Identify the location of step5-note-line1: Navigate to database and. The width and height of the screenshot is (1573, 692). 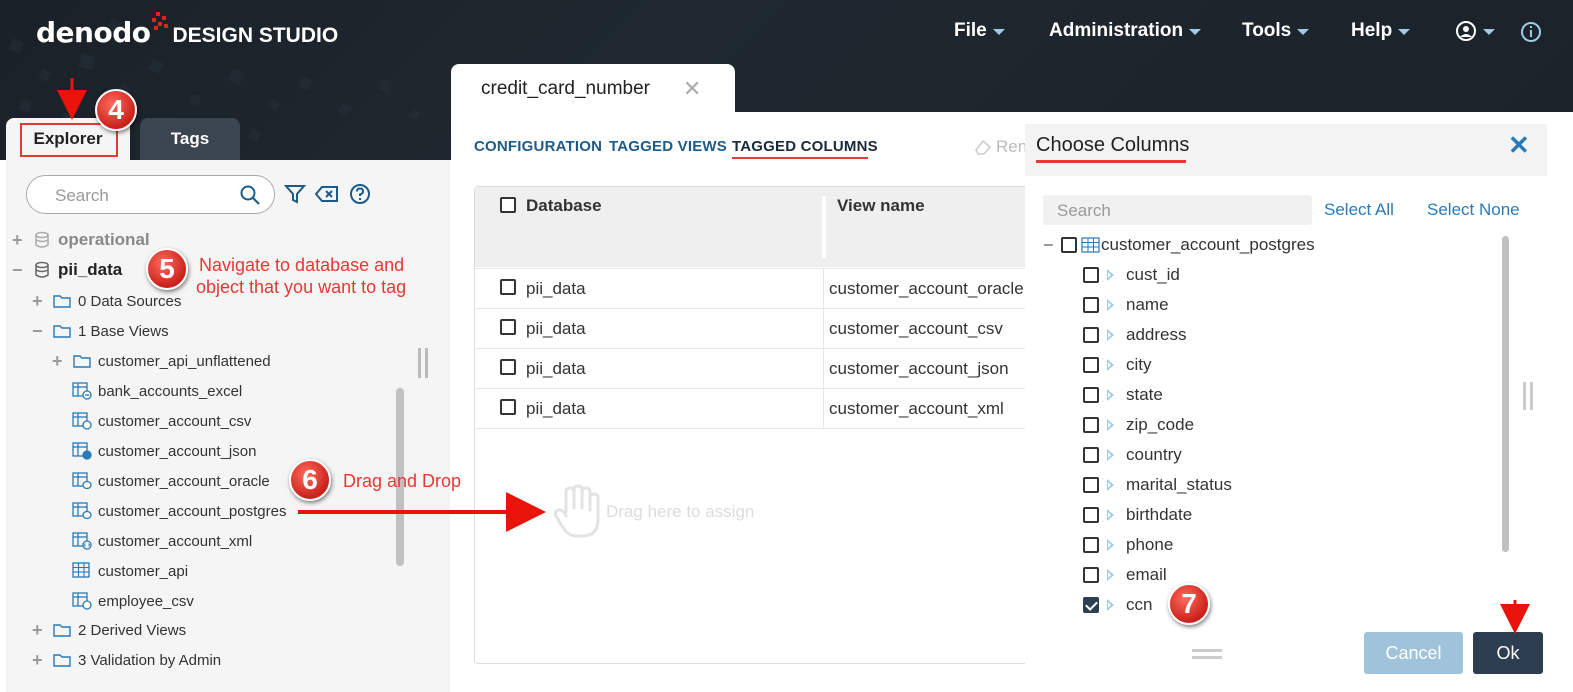
(302, 265).